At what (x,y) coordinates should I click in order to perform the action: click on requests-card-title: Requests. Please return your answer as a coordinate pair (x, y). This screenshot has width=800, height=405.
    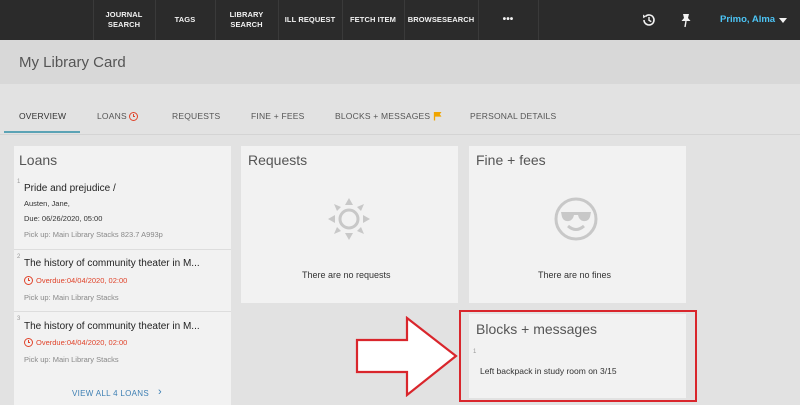
    Looking at the image, I should click on (277, 160).